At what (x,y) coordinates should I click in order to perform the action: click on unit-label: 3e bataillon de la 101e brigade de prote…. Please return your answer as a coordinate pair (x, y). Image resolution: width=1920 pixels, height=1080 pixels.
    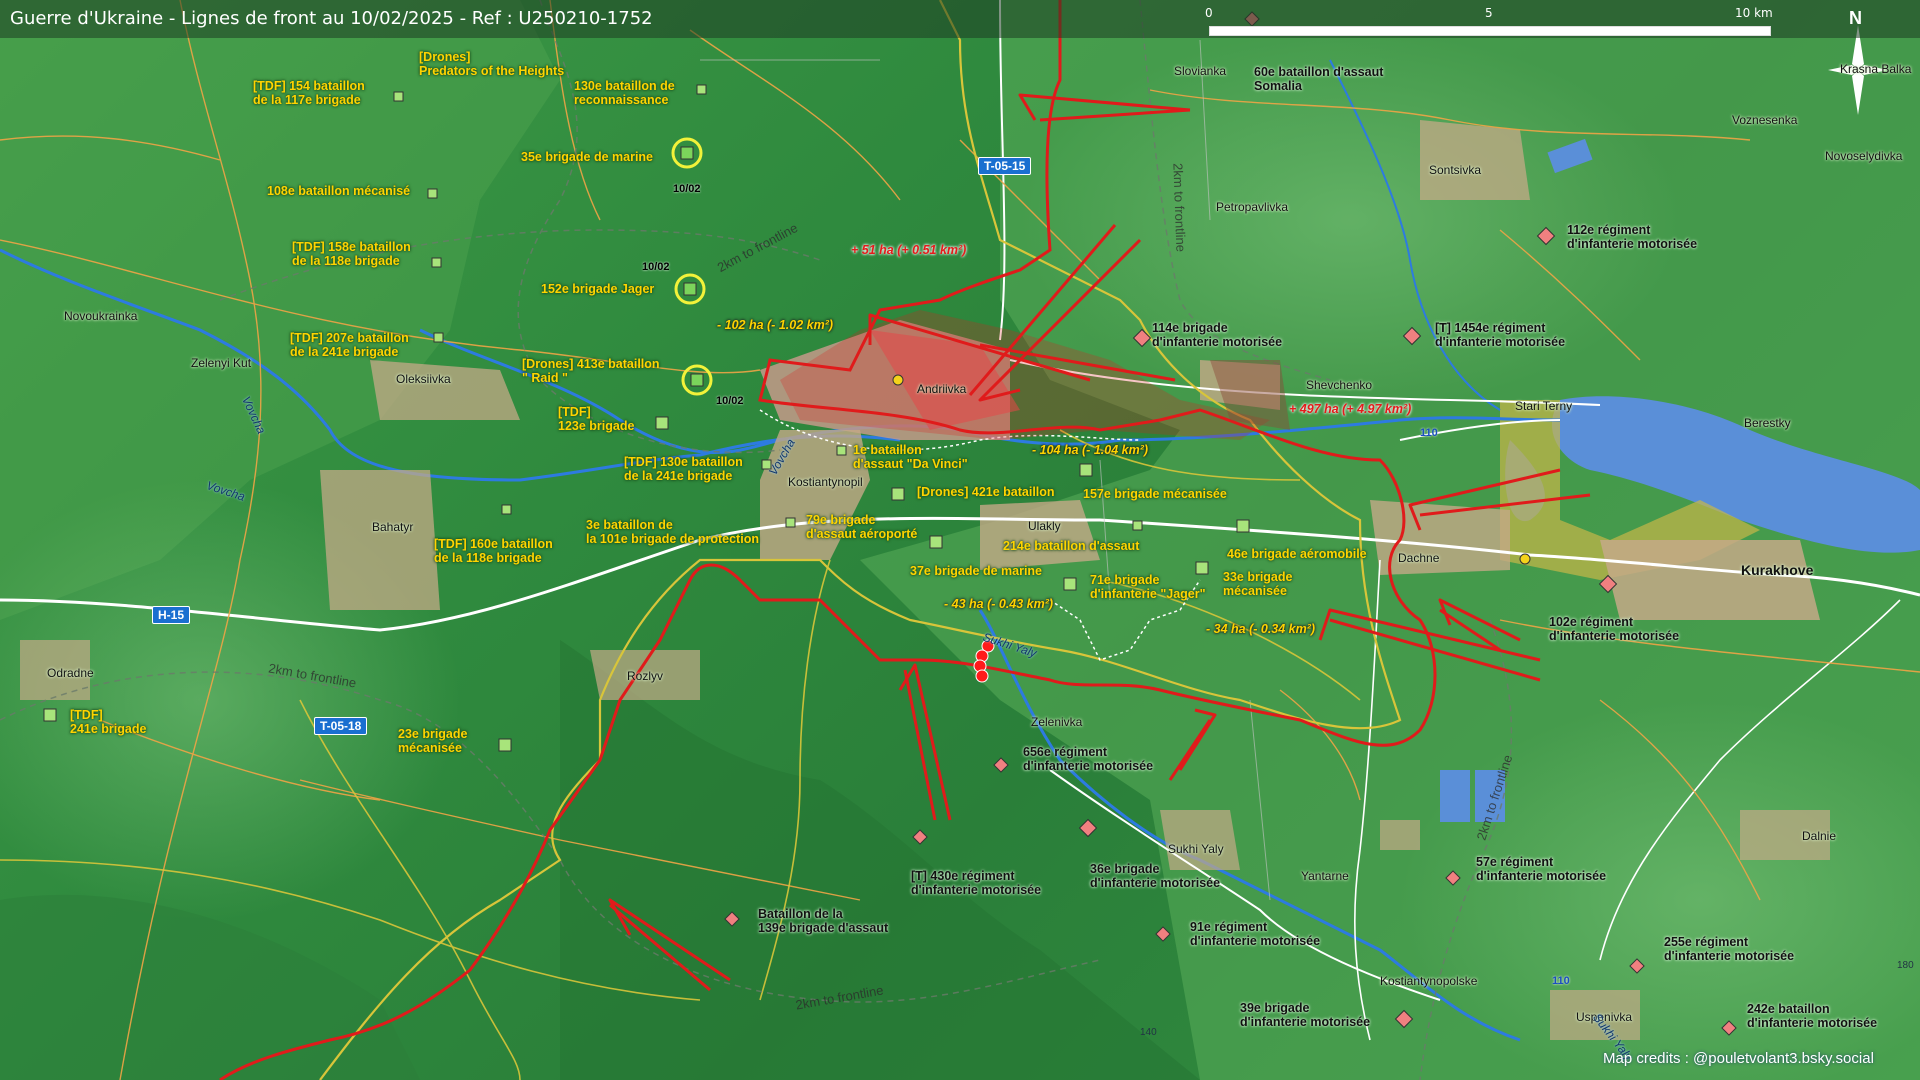
    Looking at the image, I should click on (672, 532).